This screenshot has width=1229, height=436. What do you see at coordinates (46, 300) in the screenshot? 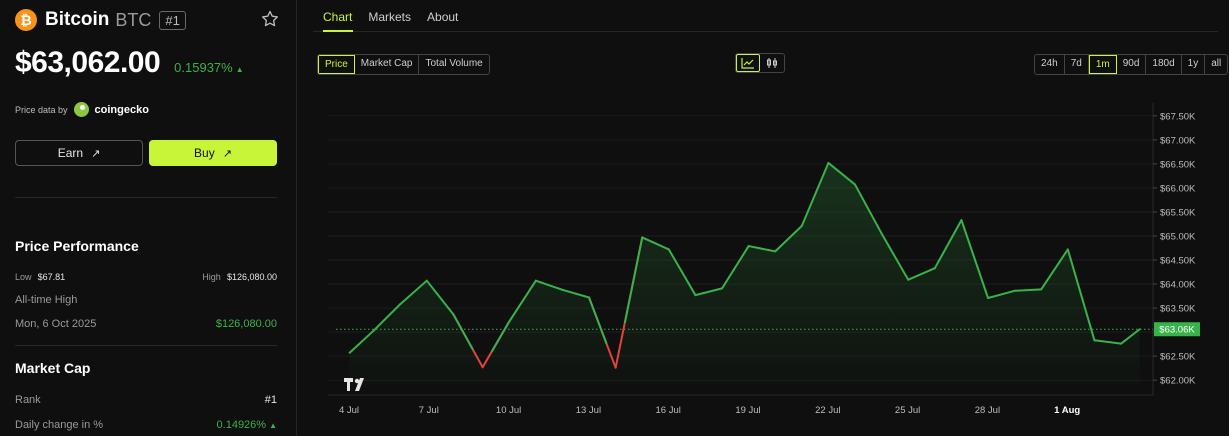
I see `ath-label: All-time High` at bounding box center [46, 300].